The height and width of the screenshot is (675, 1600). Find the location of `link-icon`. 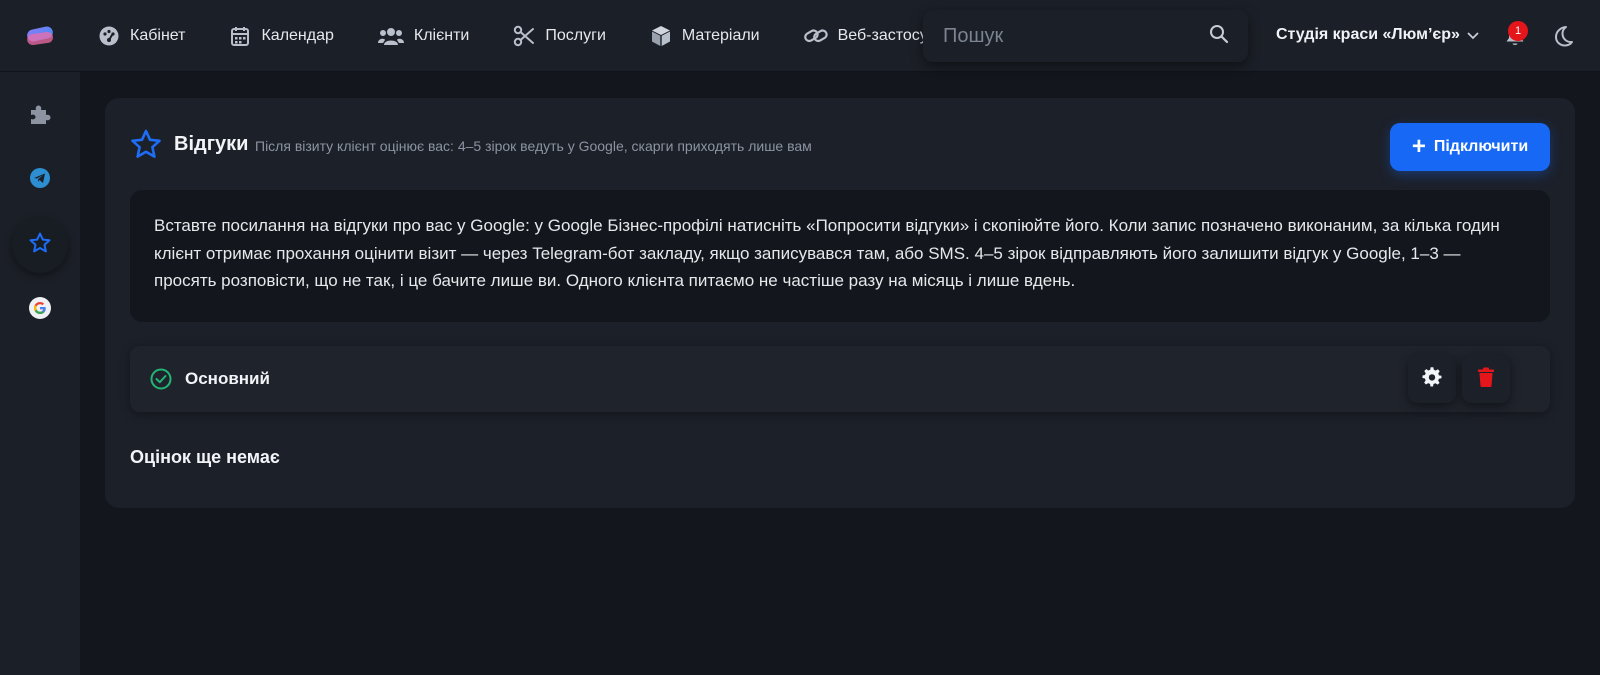

link-icon is located at coordinates (815, 36).